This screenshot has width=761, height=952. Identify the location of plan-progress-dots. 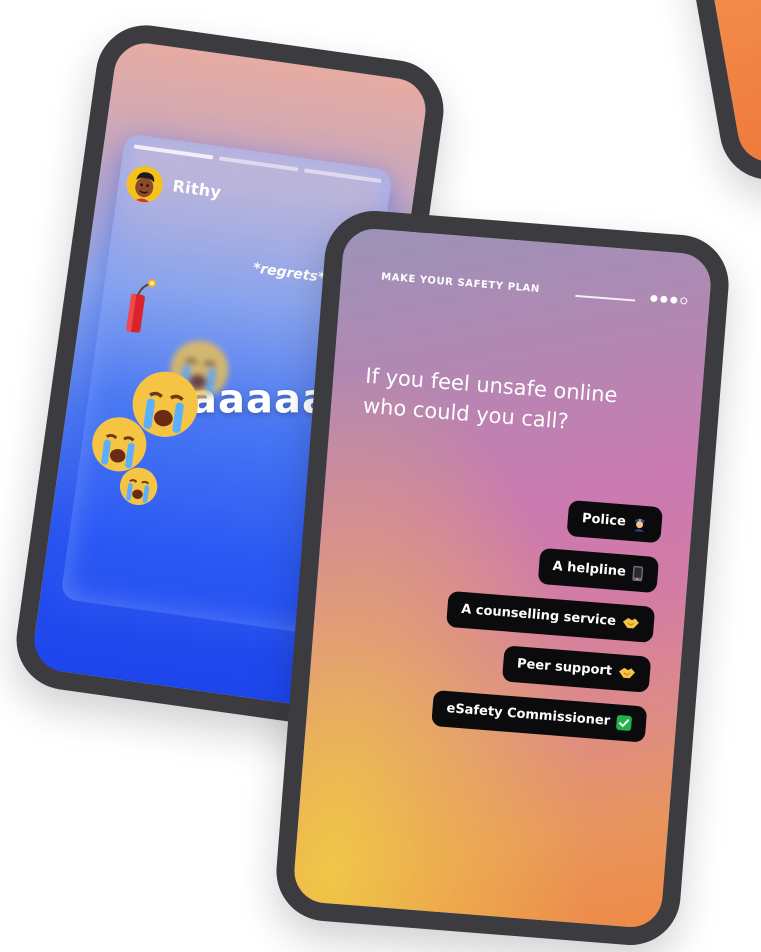
(669, 299).